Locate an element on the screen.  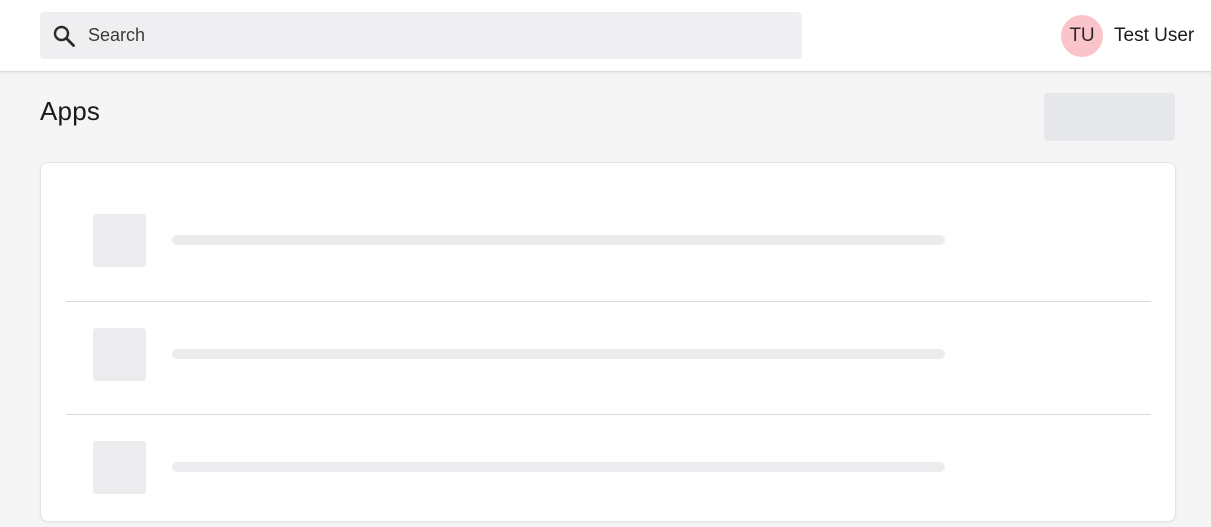
user-menu: TU Test User is located at coordinates (1127, 35).